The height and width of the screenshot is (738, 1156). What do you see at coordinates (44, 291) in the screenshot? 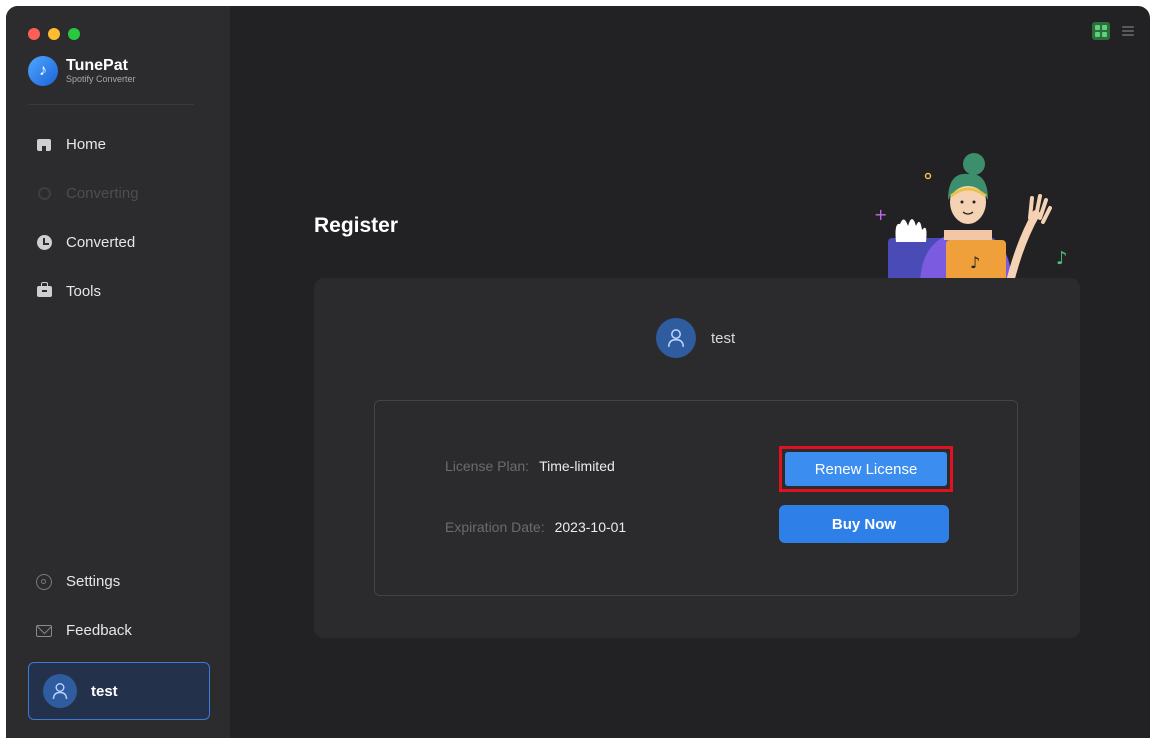
I see `toolbox-icon` at bounding box center [44, 291].